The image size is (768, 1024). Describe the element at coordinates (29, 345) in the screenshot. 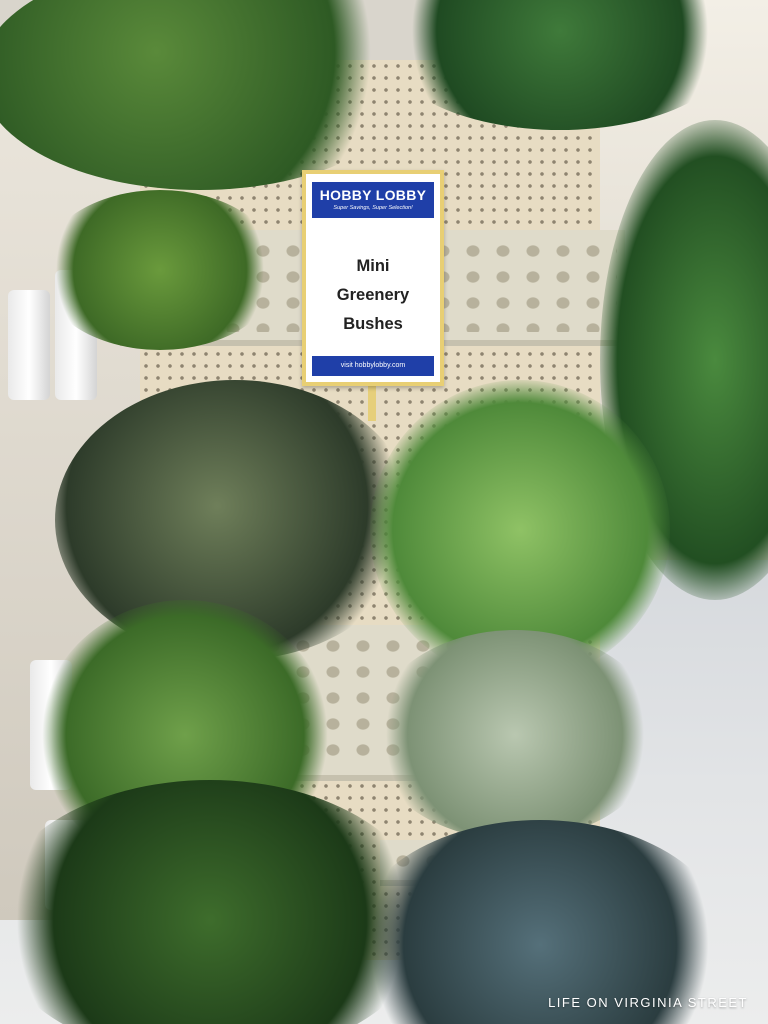

I see `spray-can` at that location.